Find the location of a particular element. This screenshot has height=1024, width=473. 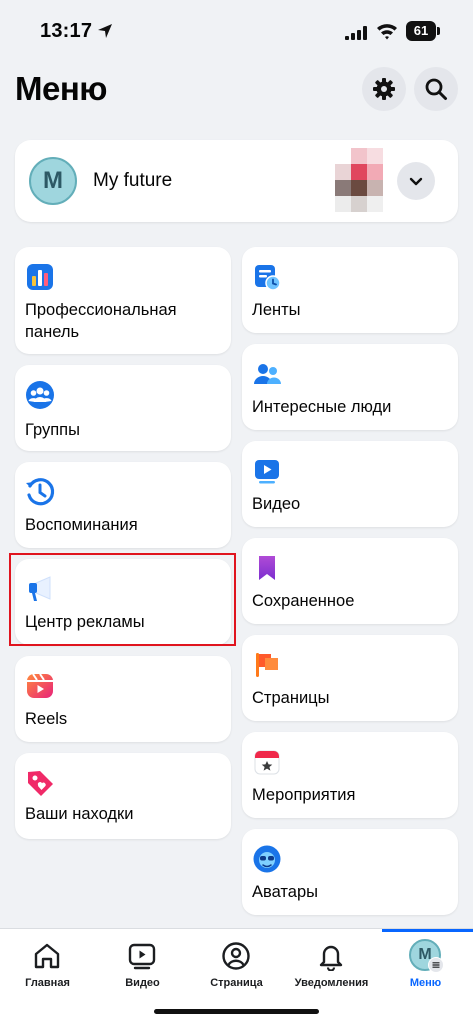

tile-feeds: Ленты is located at coordinates (350, 290).